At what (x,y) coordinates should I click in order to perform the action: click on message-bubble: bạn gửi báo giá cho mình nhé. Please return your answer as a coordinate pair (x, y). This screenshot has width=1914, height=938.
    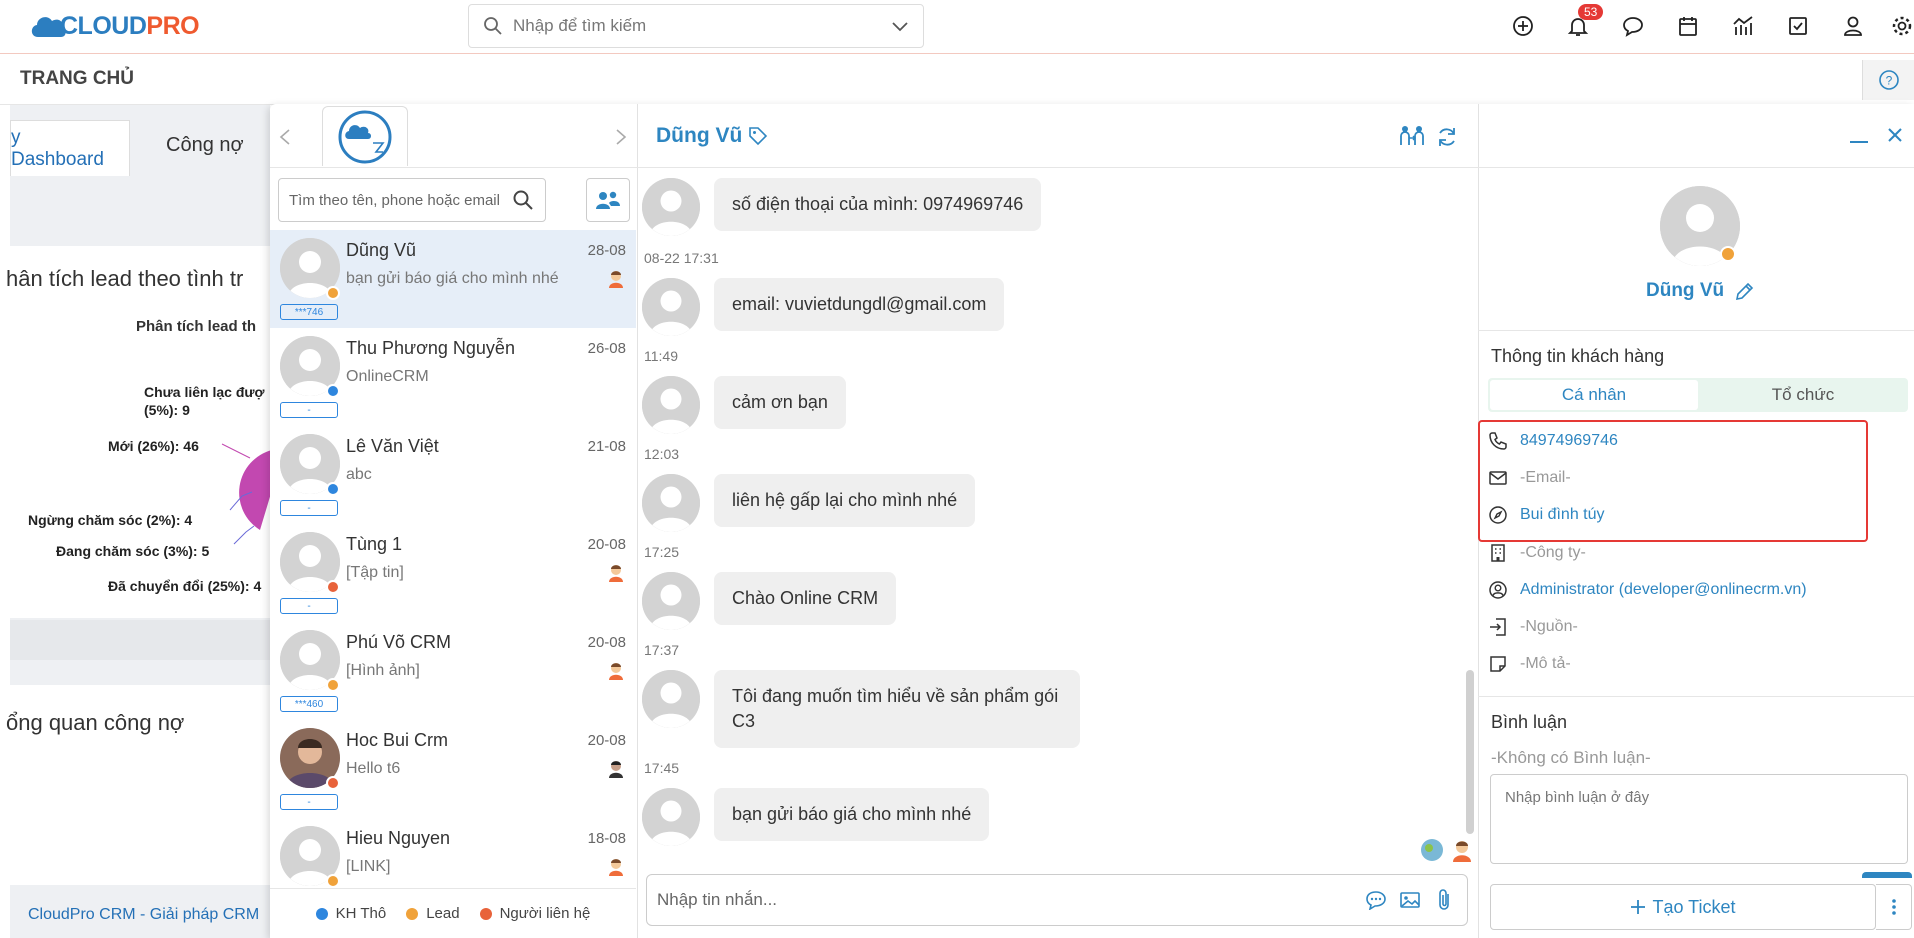
    Looking at the image, I should click on (852, 814).